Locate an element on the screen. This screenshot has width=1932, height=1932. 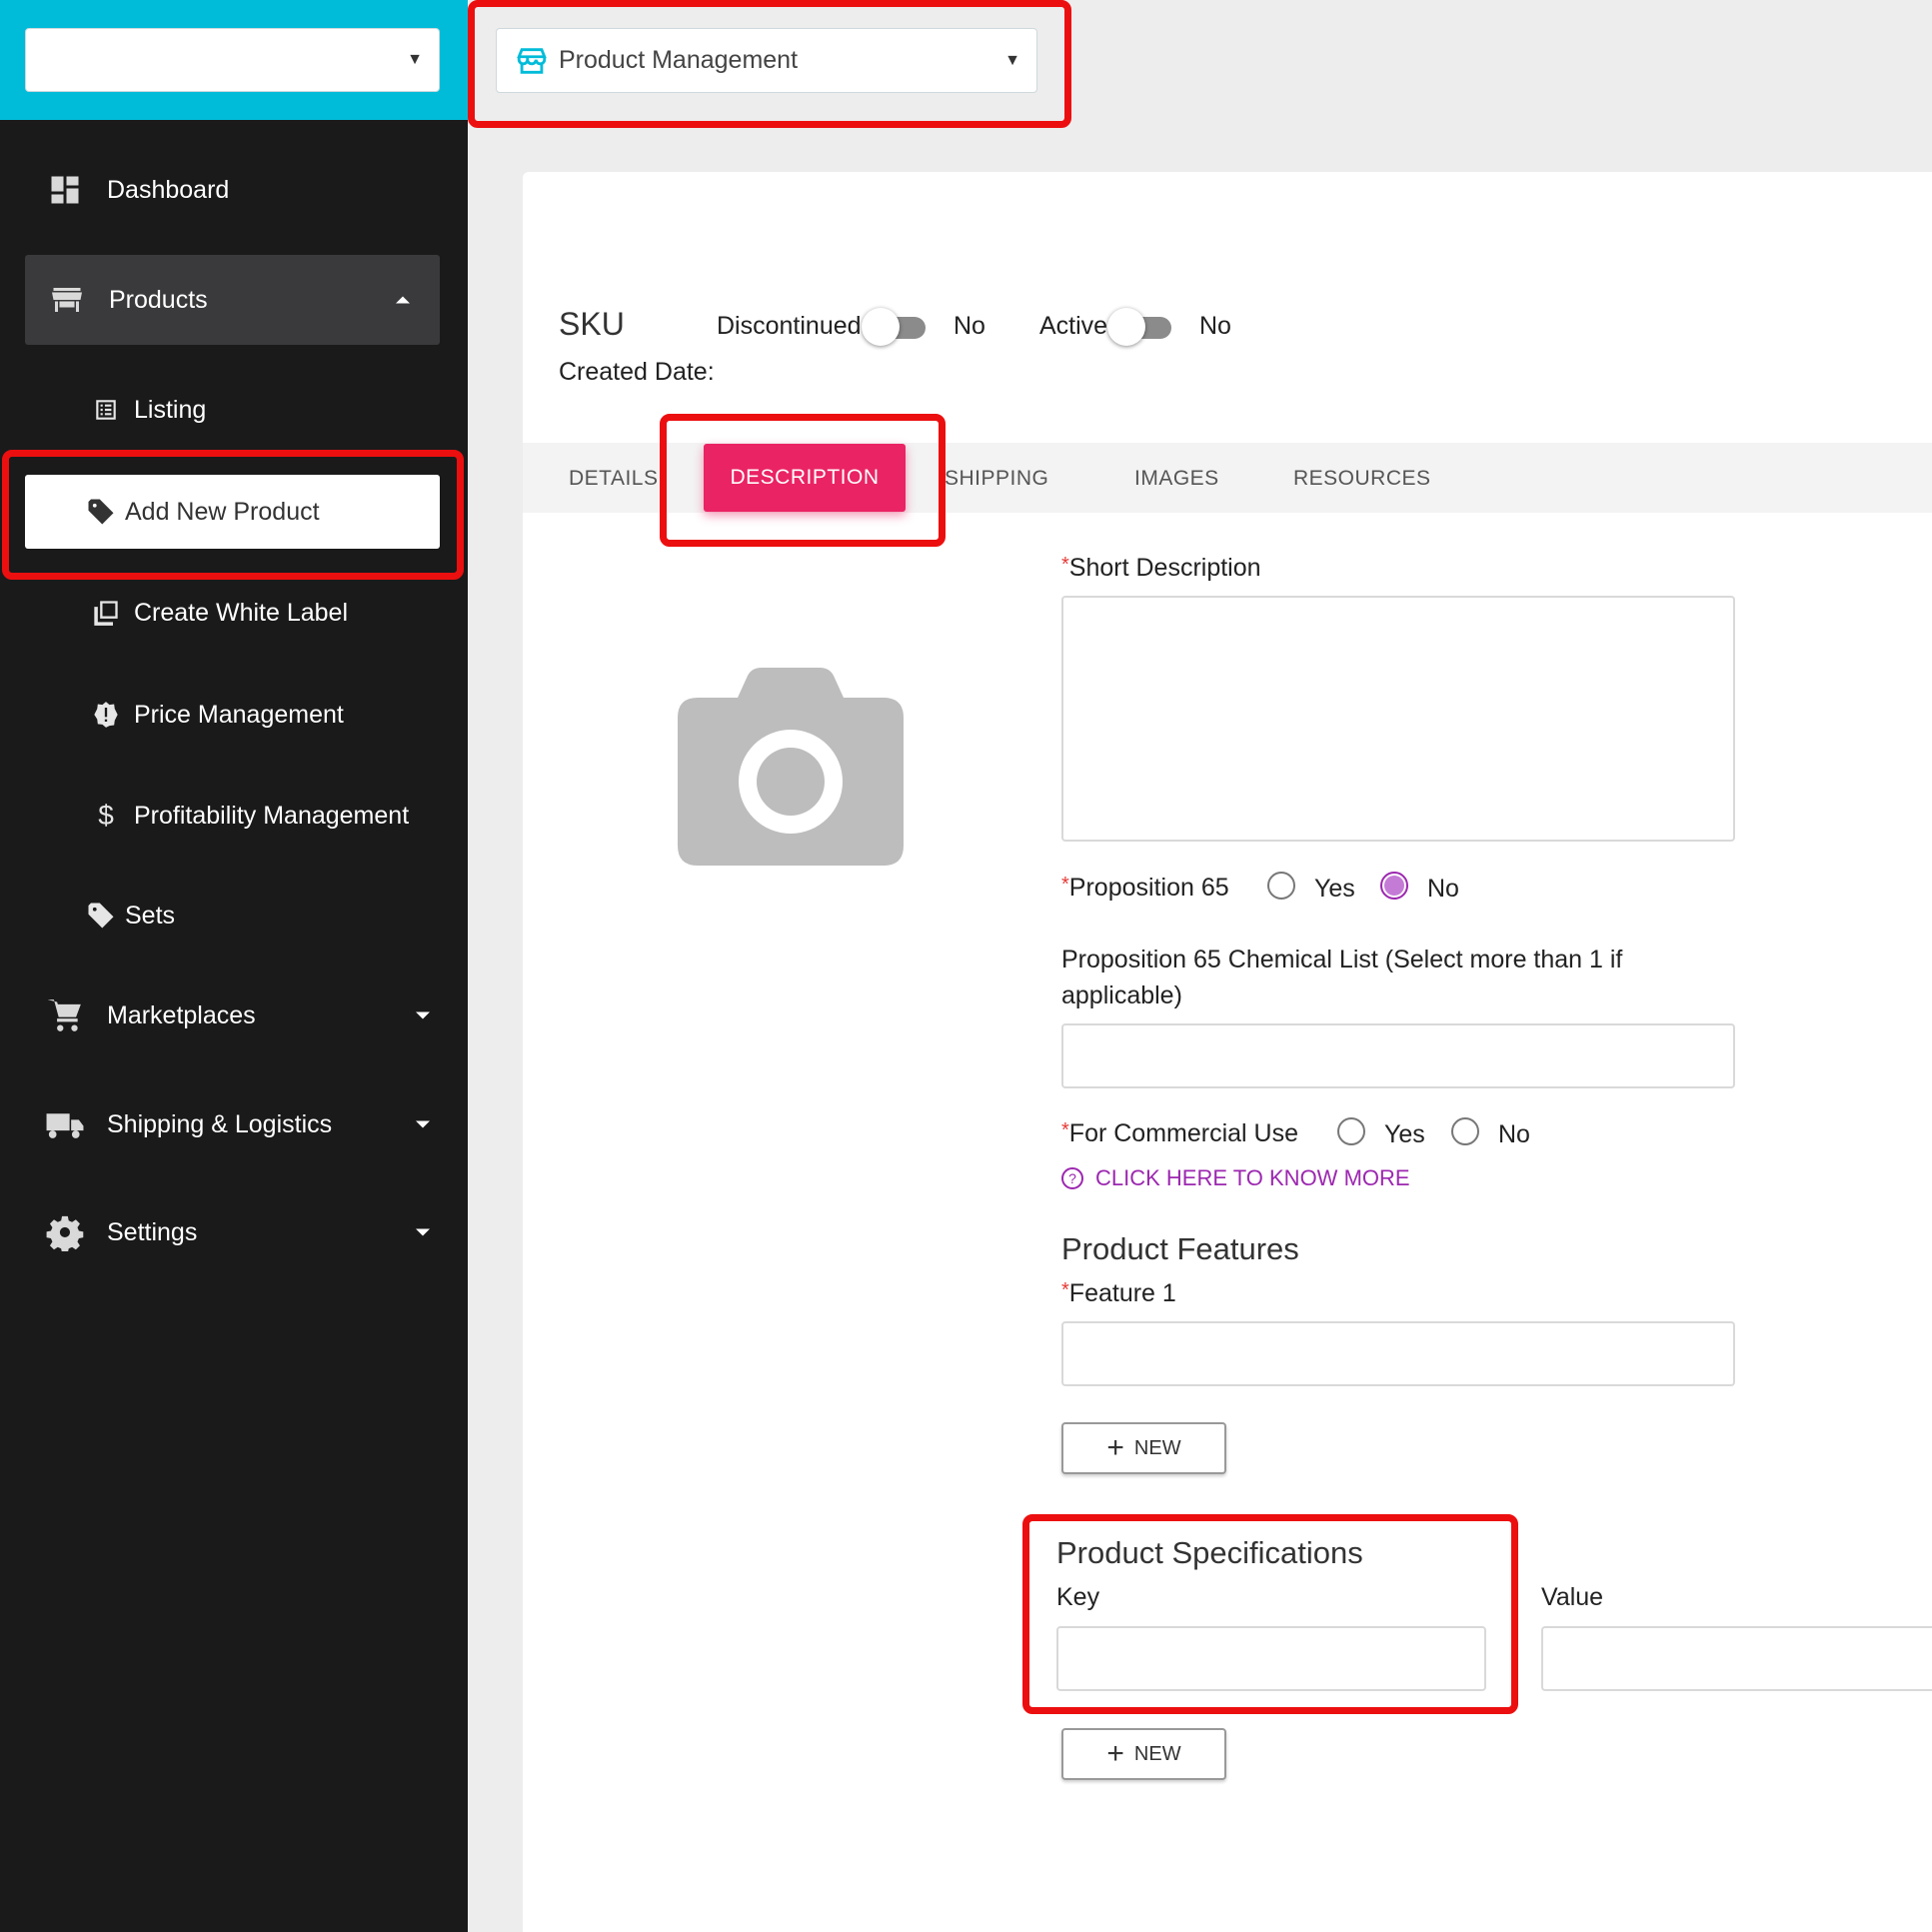
feature1-input is located at coordinates (1398, 1353).